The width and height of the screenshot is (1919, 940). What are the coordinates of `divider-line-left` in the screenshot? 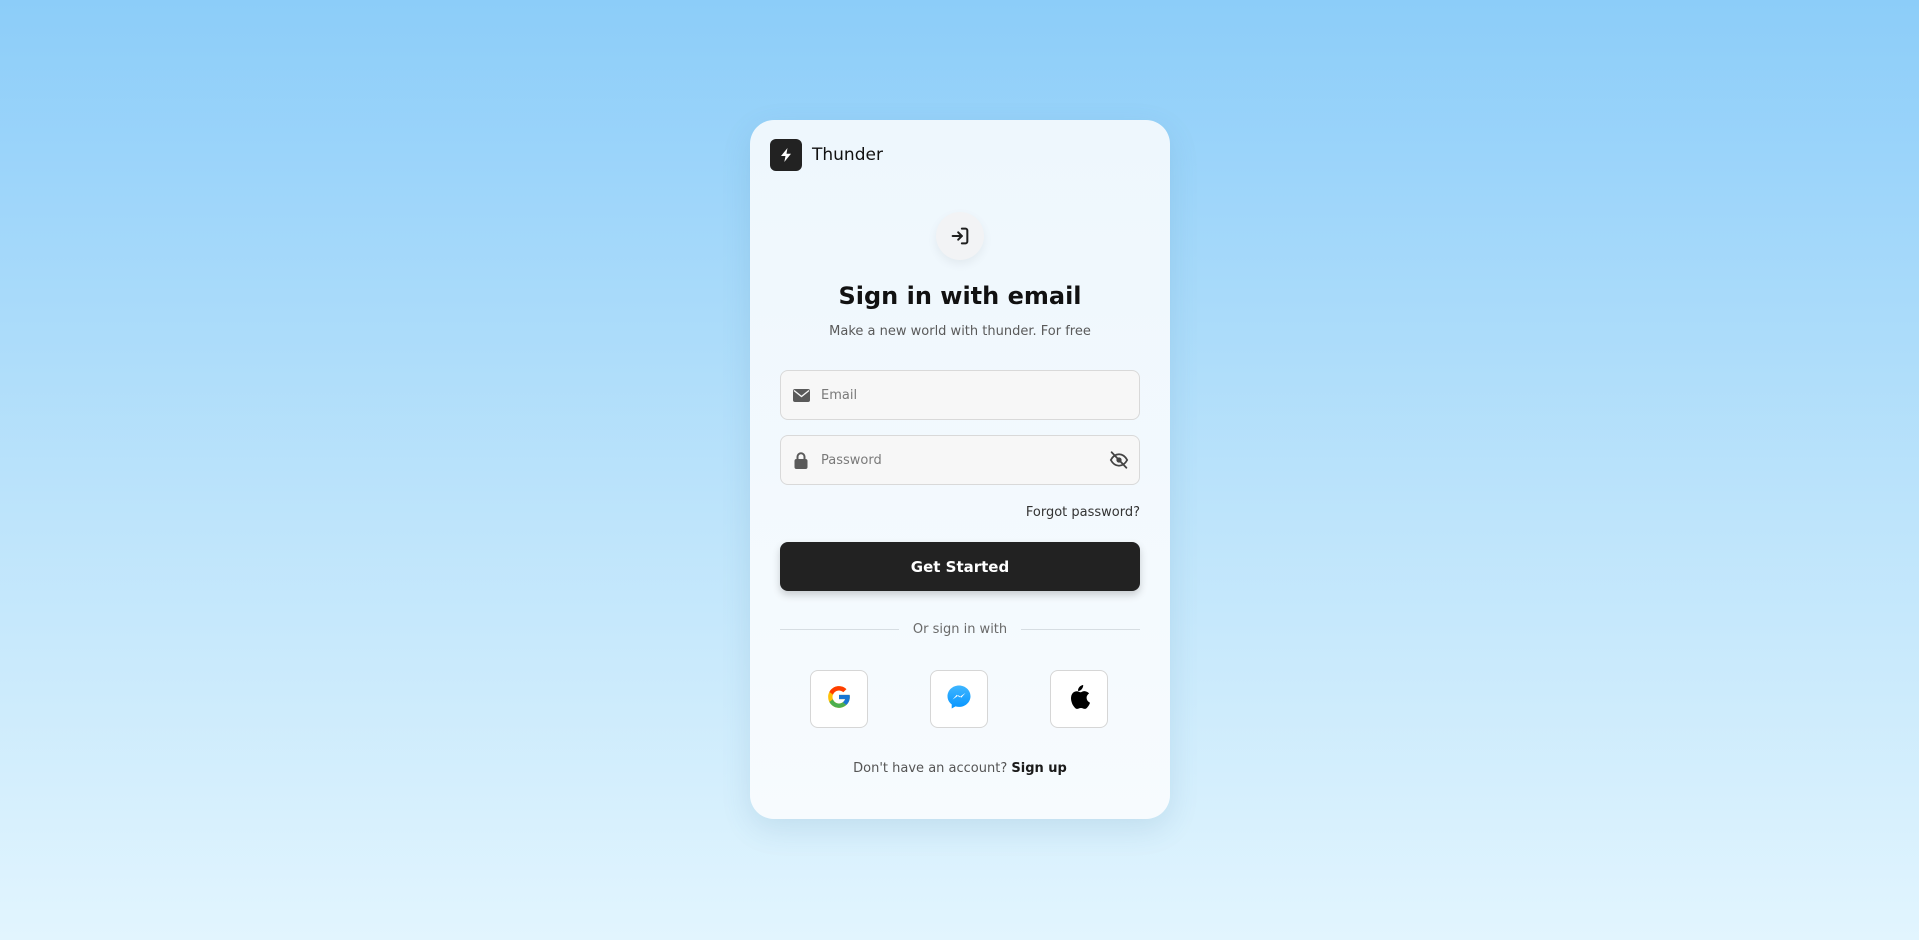 It's located at (839, 629).